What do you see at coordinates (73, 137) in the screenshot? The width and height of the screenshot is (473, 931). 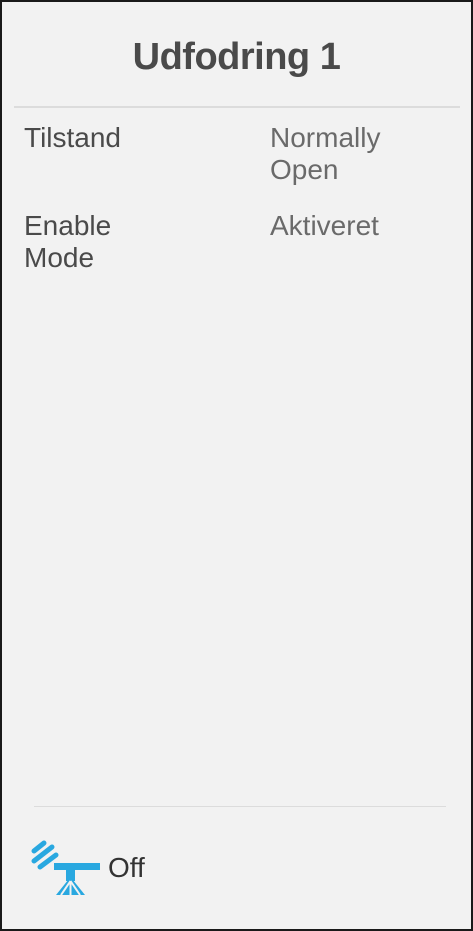 I see `detail-label-line: Tilstand` at bounding box center [73, 137].